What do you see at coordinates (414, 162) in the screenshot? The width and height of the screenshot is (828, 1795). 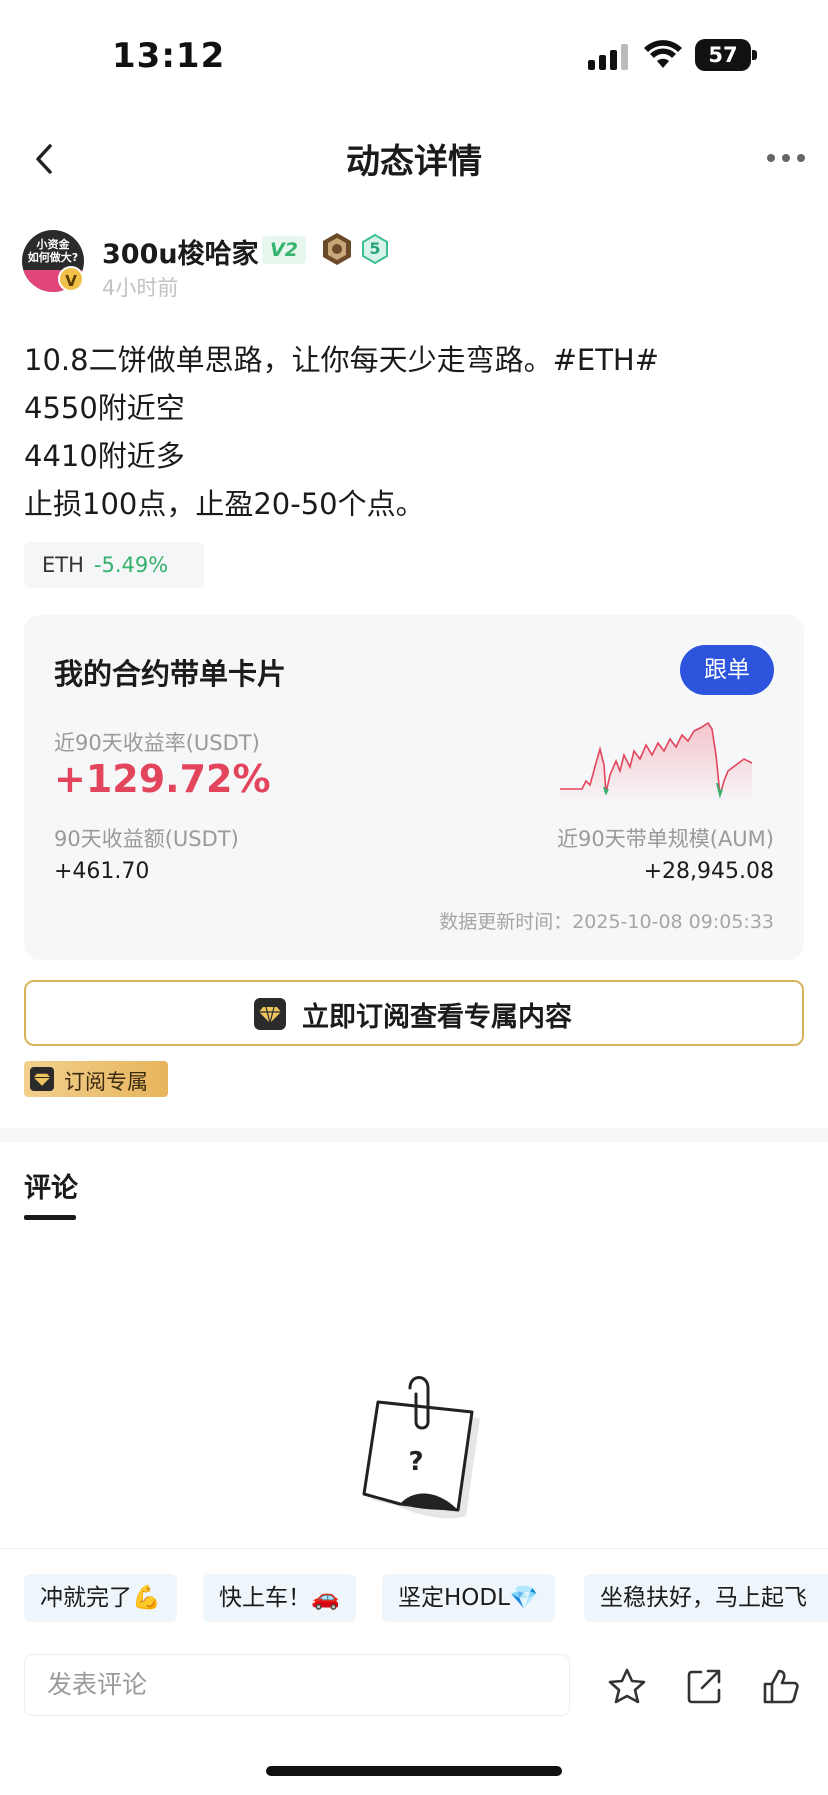 I see `page-title: 动态详情` at bounding box center [414, 162].